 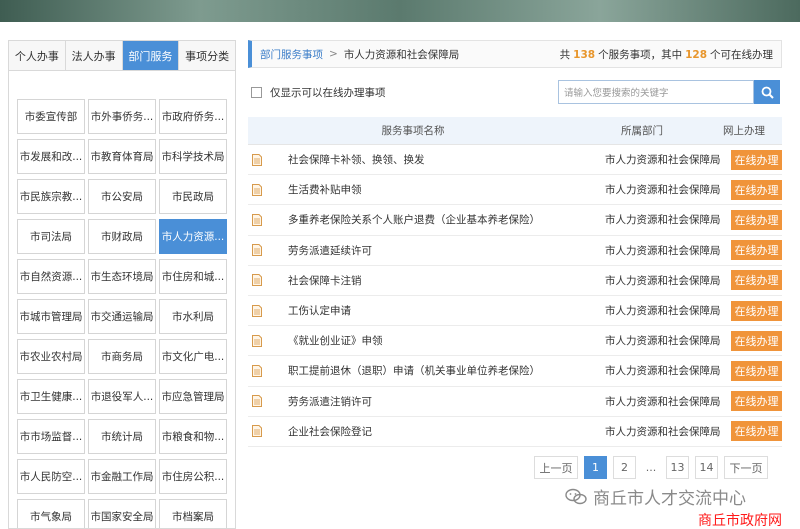 I want to click on search-input: 请输入您要搜索的关键字, so click(x=656, y=92).